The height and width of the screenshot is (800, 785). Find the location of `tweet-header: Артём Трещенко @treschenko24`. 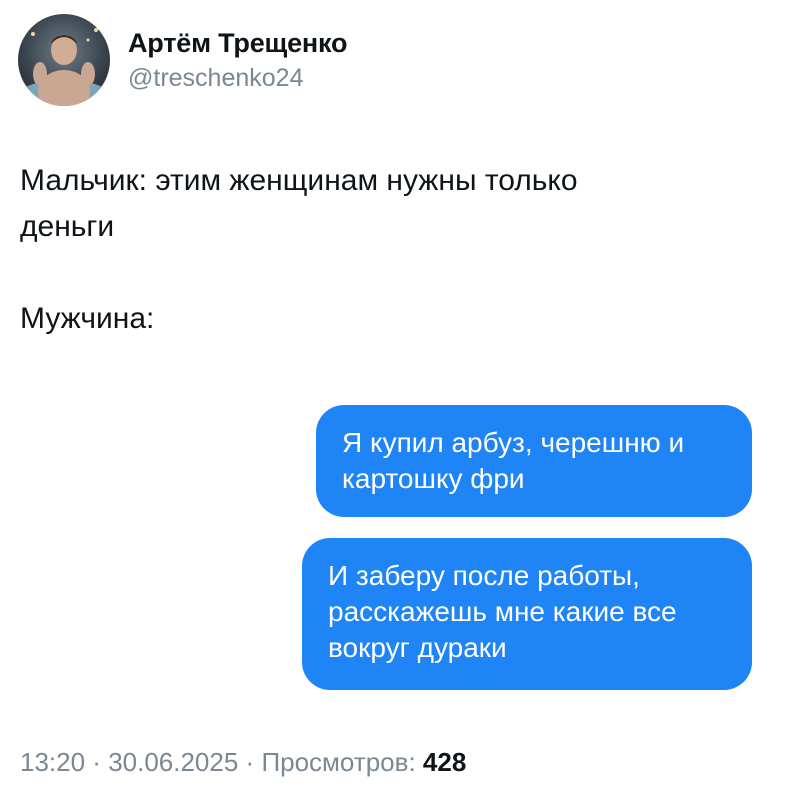

tweet-header: Артём Трещенко @treschenko24 is located at coordinates (182, 60).